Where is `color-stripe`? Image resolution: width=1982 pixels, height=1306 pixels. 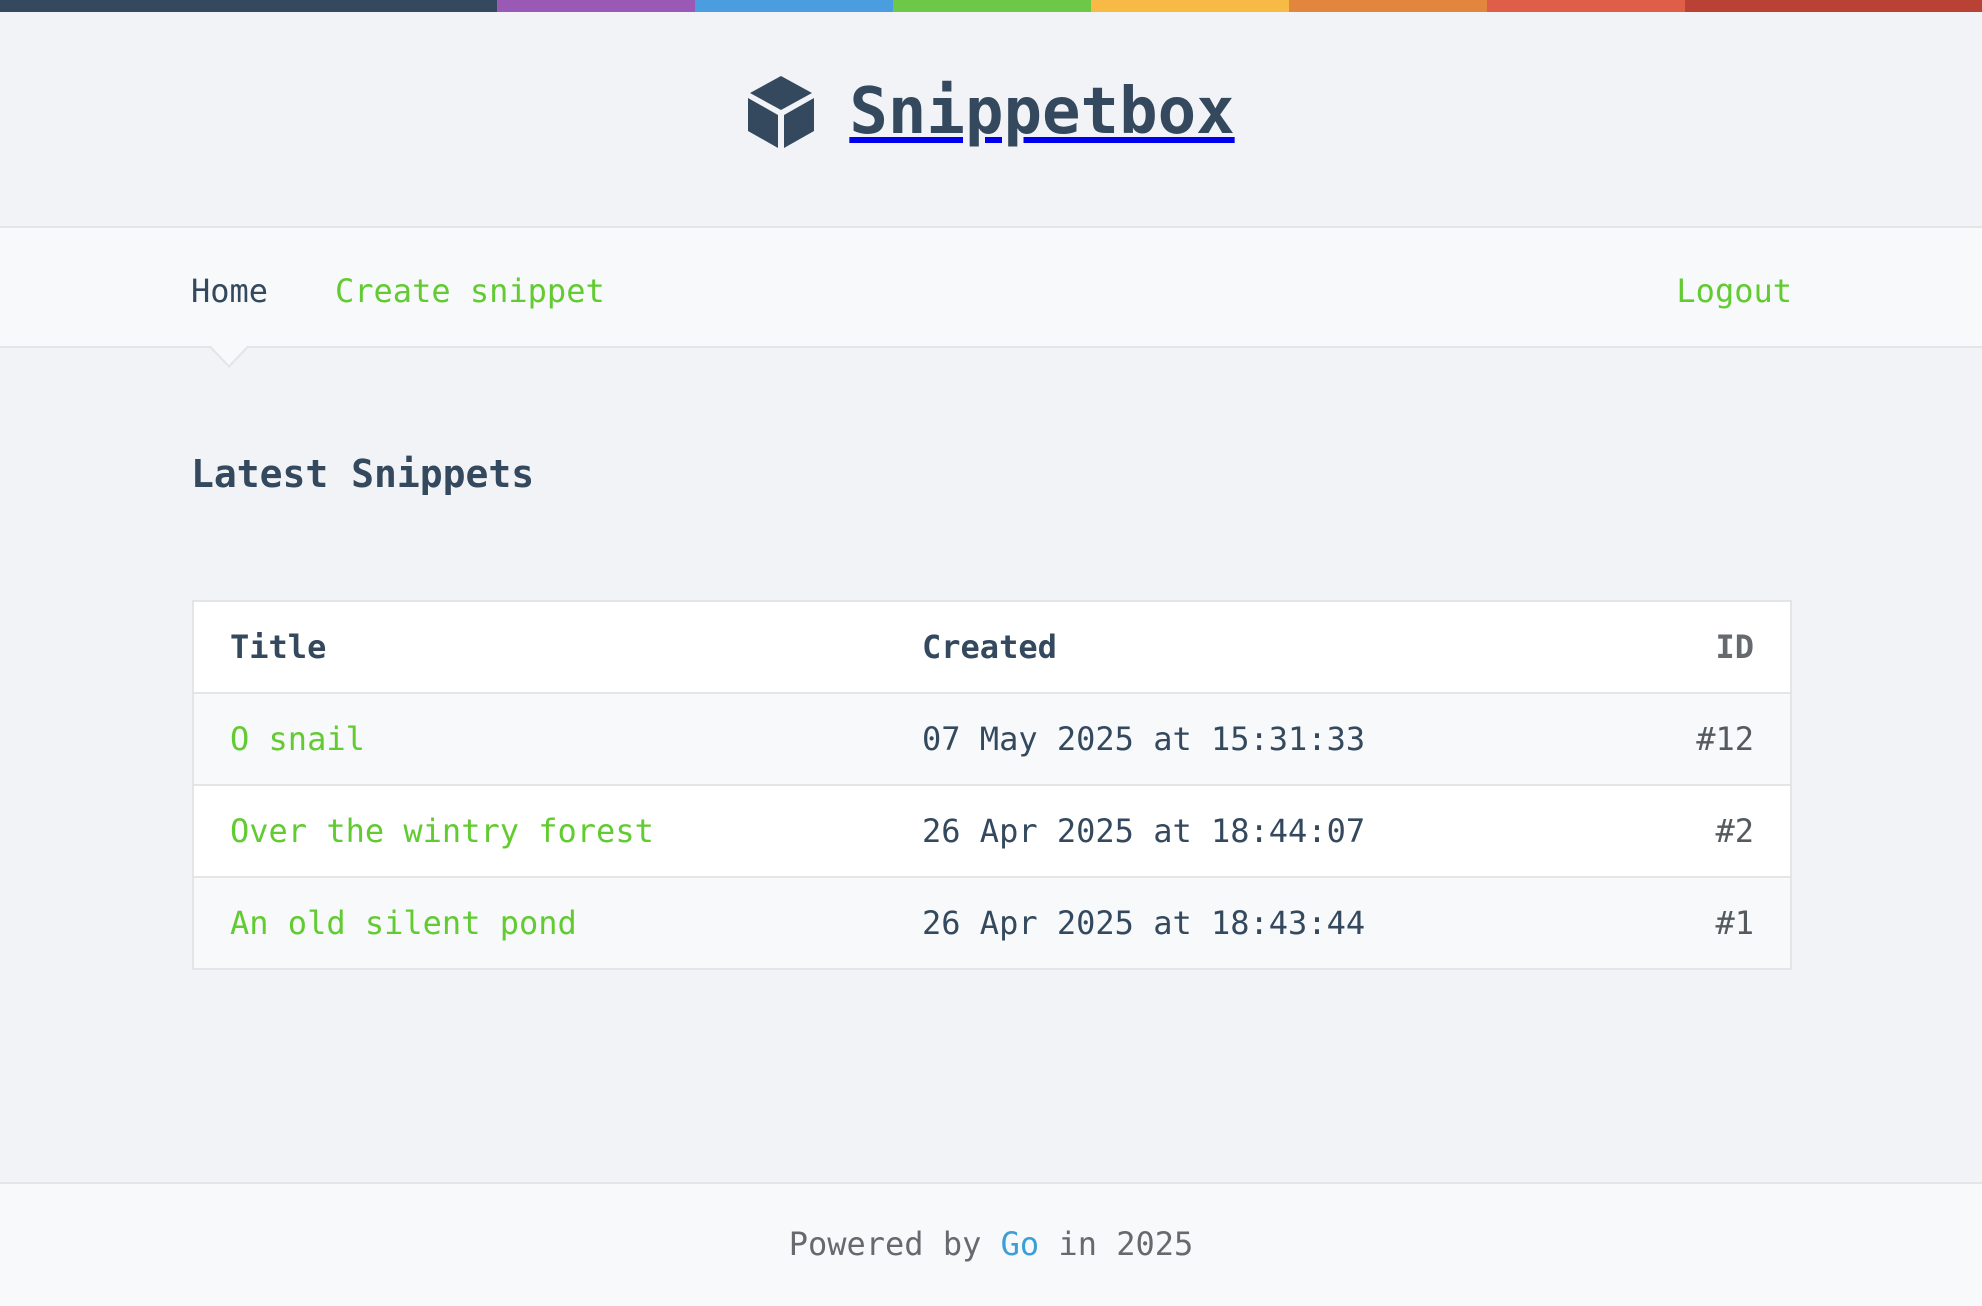
color-stripe is located at coordinates (991, 6).